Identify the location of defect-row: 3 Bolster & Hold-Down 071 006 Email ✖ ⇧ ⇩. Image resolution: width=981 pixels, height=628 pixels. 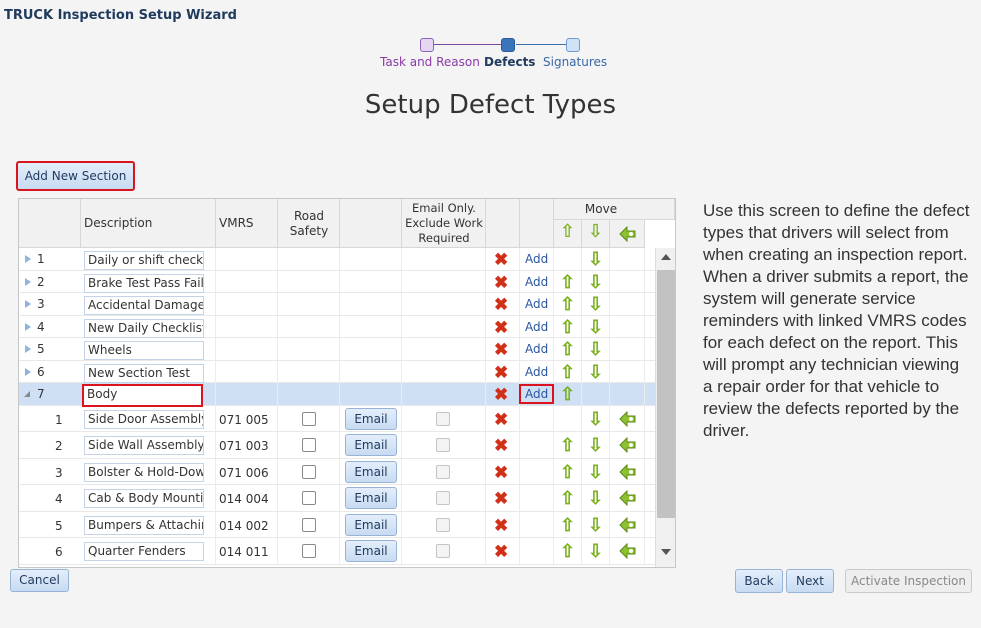
(337, 471).